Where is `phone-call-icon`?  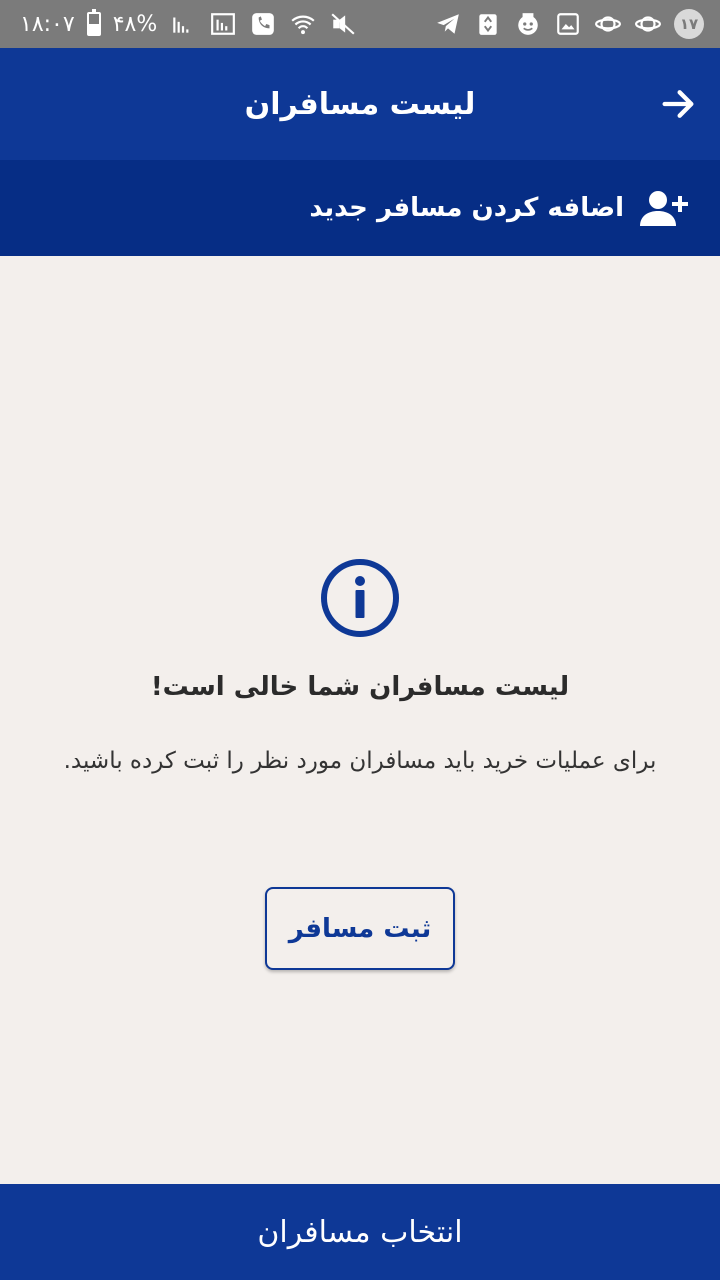
phone-call-icon is located at coordinates (263, 24).